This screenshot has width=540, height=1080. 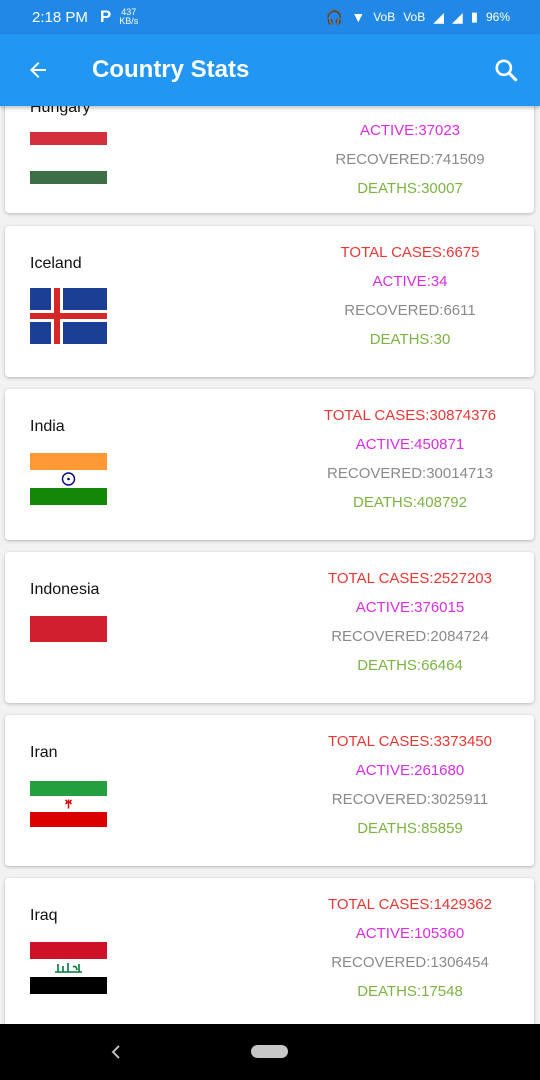 What do you see at coordinates (410, 159) in the screenshot?
I see `recovered-cases: RECOVERED:741509` at bounding box center [410, 159].